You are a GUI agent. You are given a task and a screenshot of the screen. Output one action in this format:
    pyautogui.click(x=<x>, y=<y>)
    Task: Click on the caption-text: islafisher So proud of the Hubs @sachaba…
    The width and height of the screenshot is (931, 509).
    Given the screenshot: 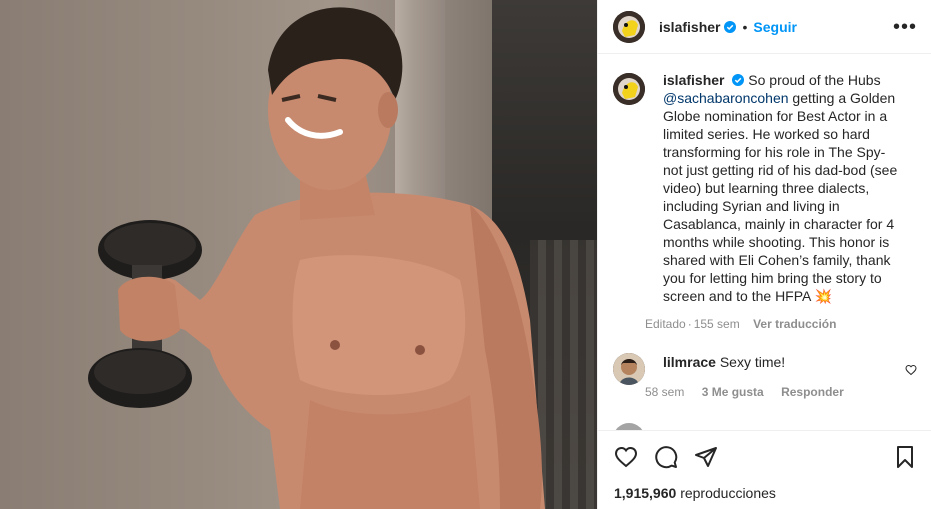 What is the action you would take?
    pyautogui.click(x=783, y=188)
    